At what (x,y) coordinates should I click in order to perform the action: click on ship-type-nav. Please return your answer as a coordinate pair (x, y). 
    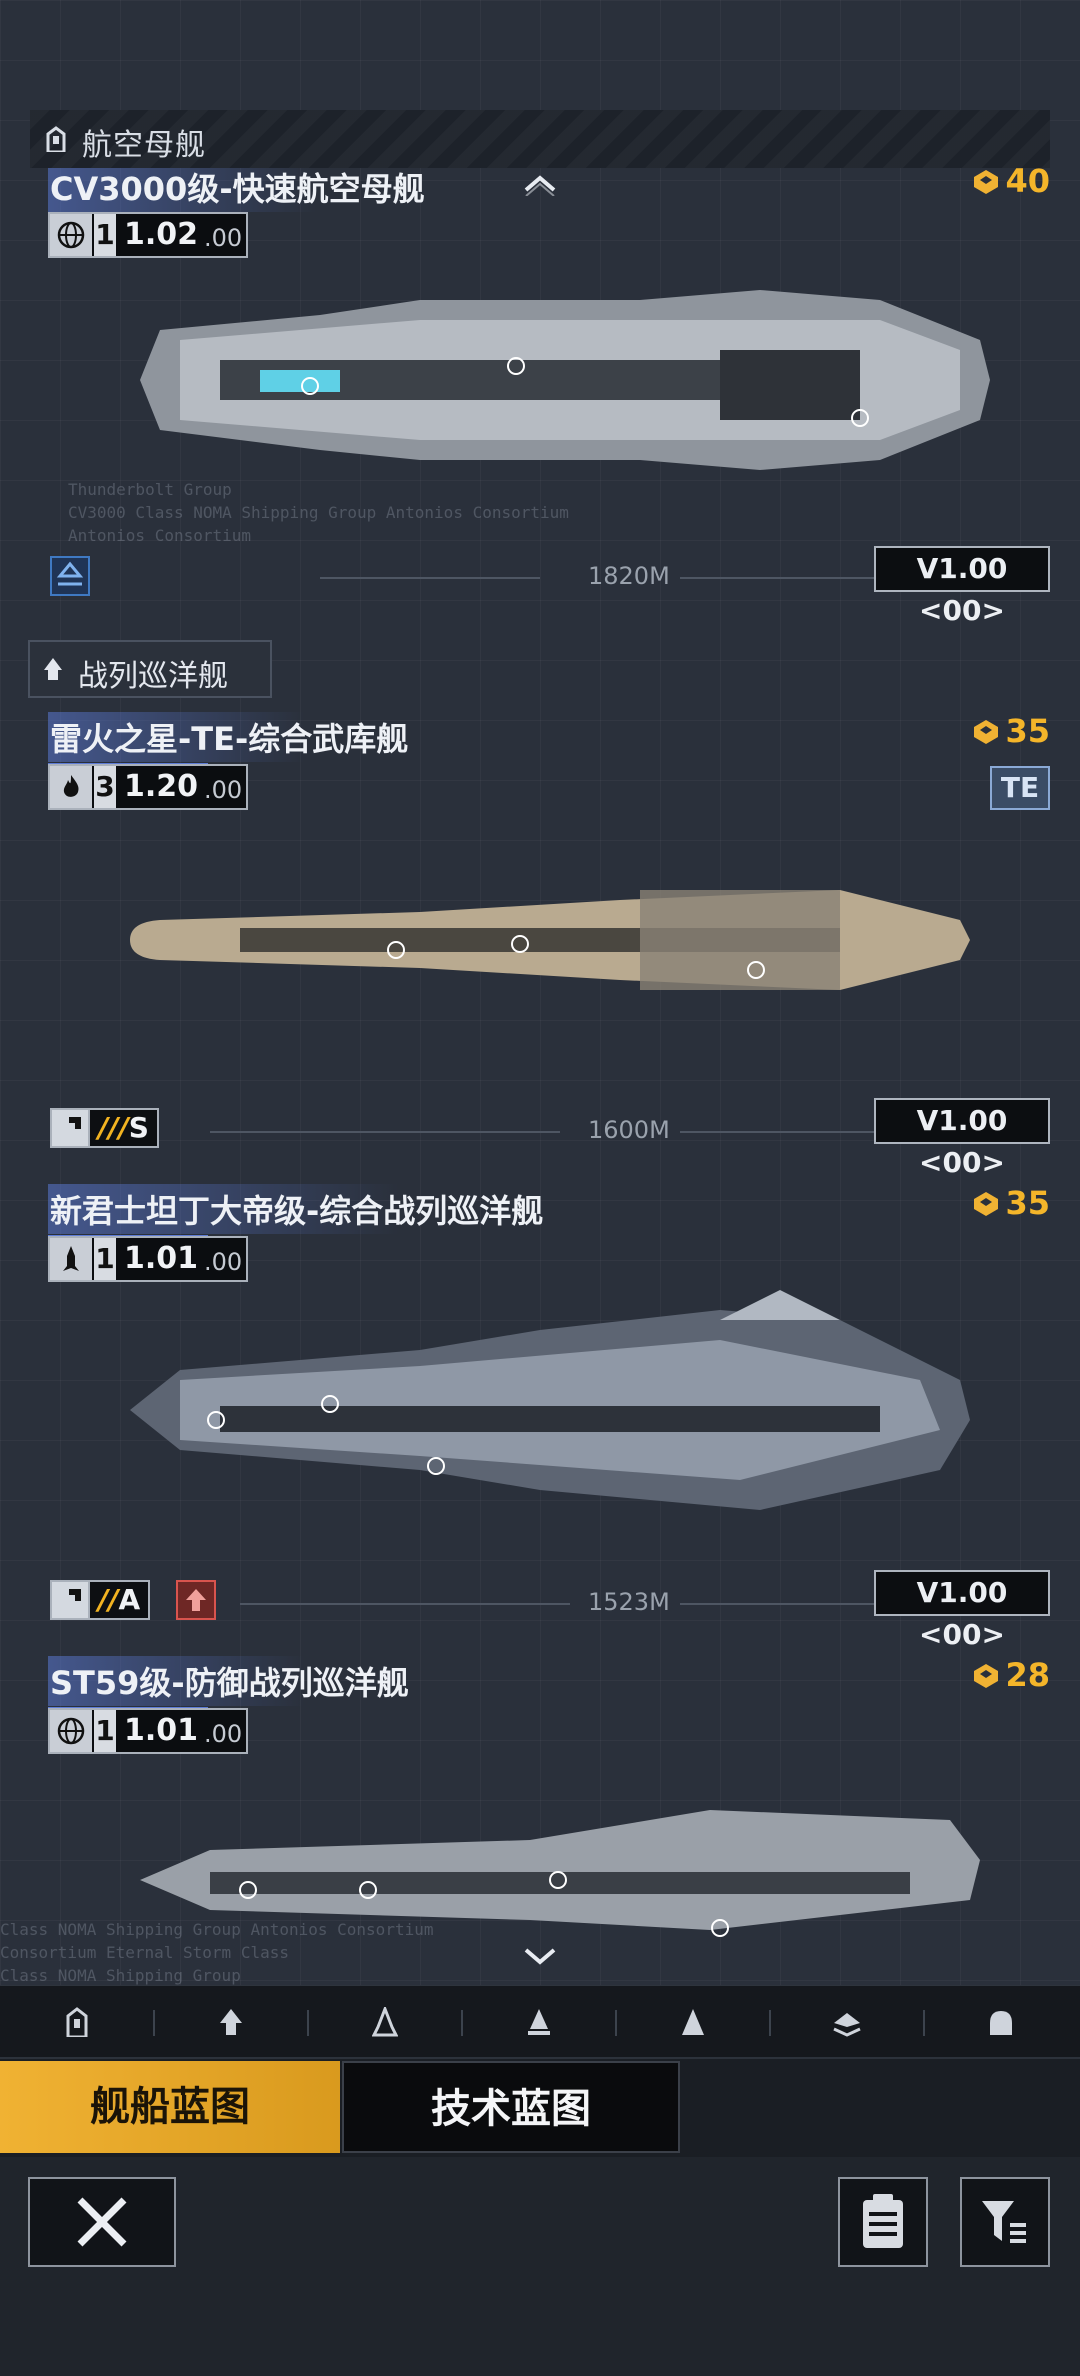
    Looking at the image, I should click on (540, 2021).